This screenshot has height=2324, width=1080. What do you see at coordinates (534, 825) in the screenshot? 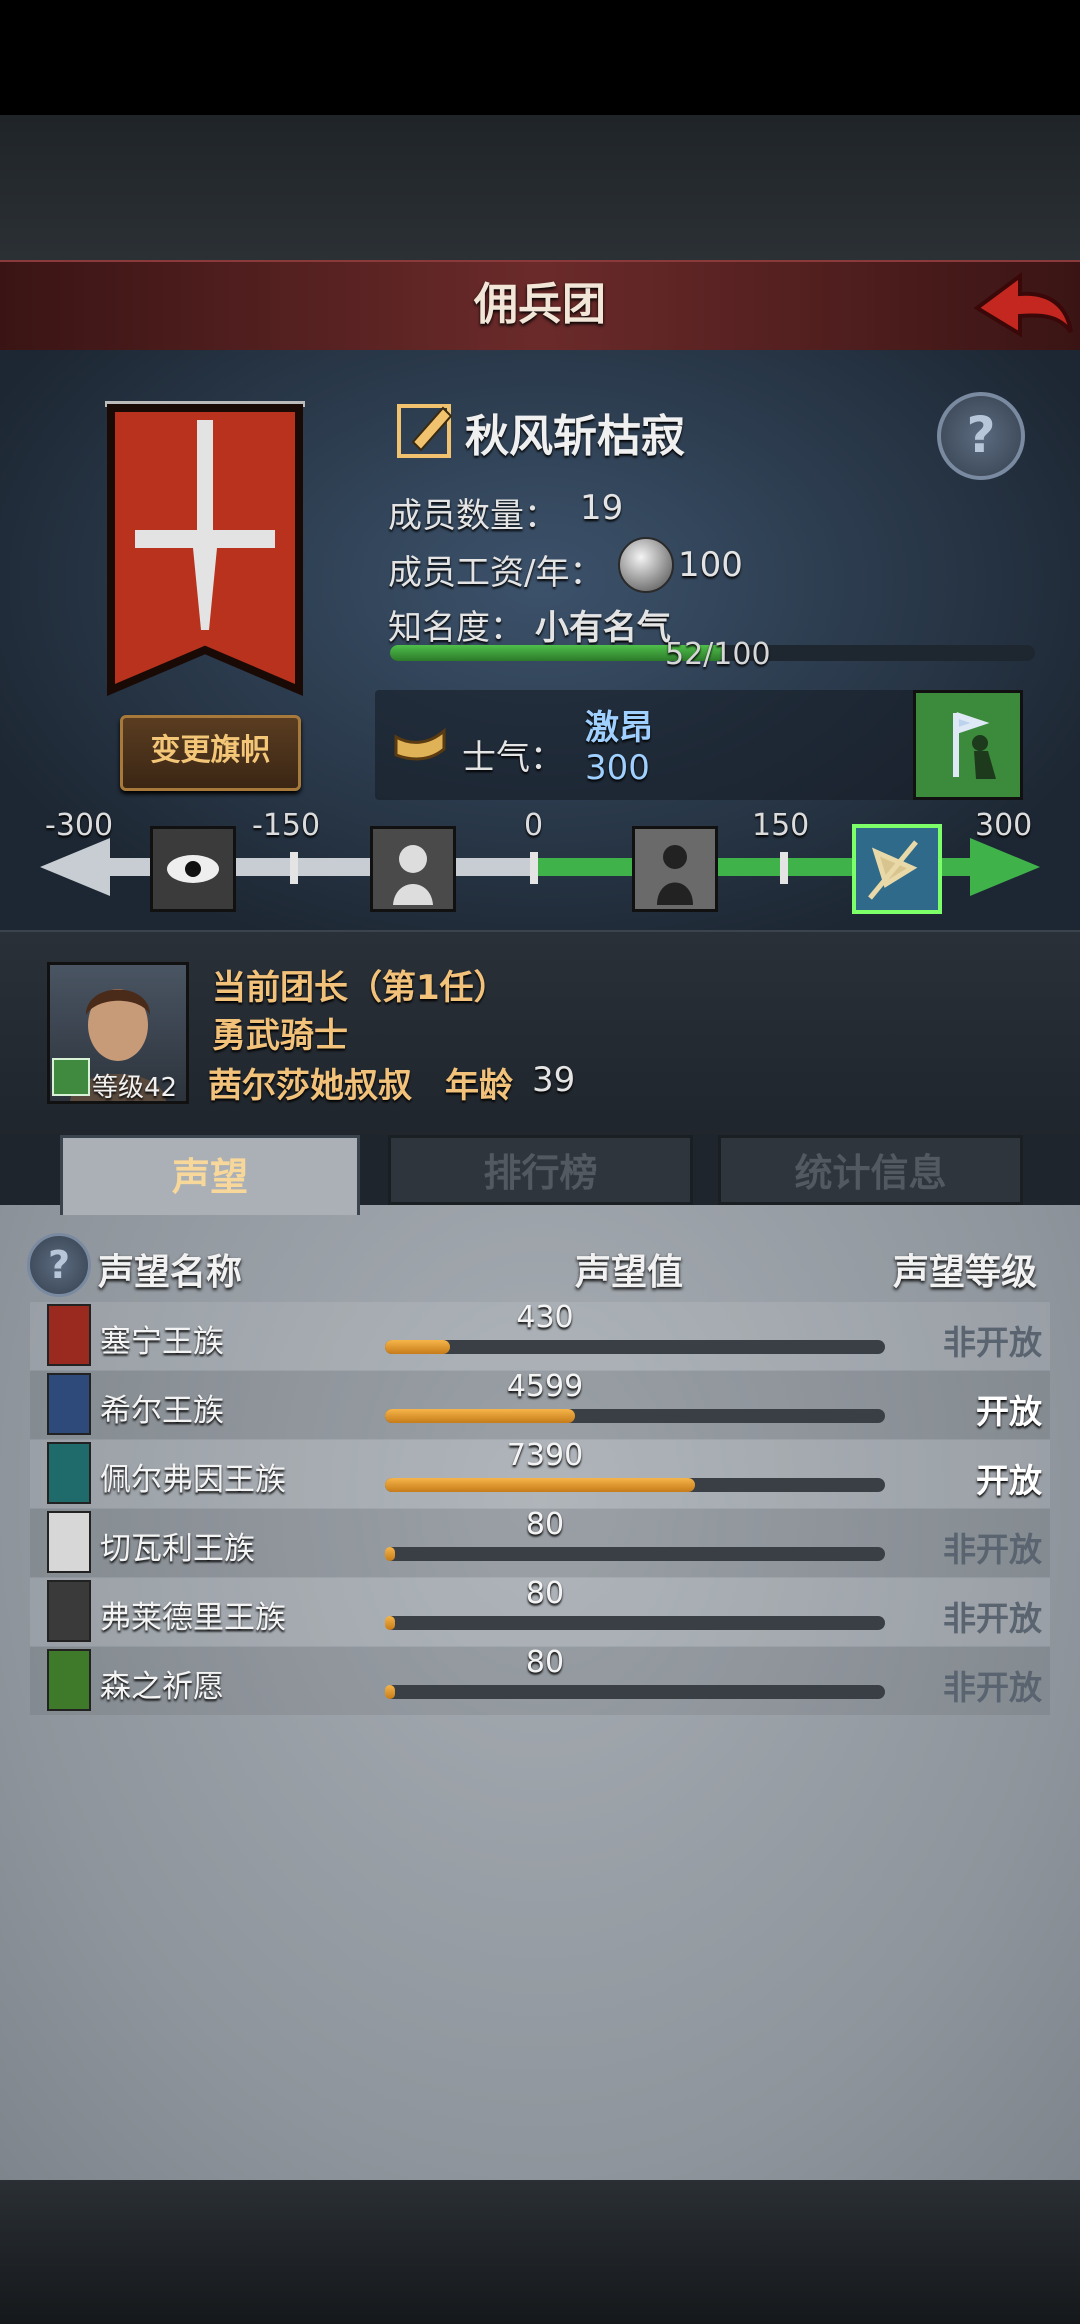
I see `scale-tick-label: 0` at bounding box center [534, 825].